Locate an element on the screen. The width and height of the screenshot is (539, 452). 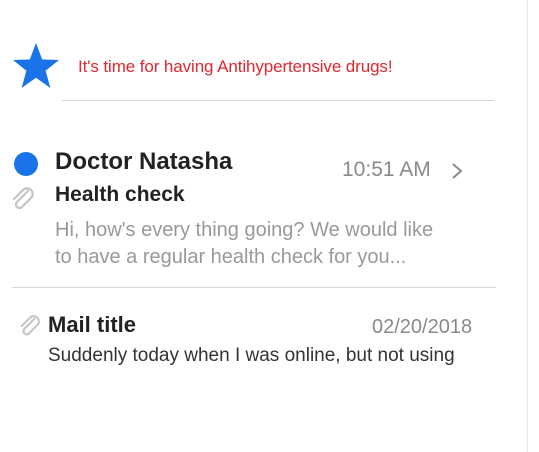
mail-title: Mail title is located at coordinates (92, 324).